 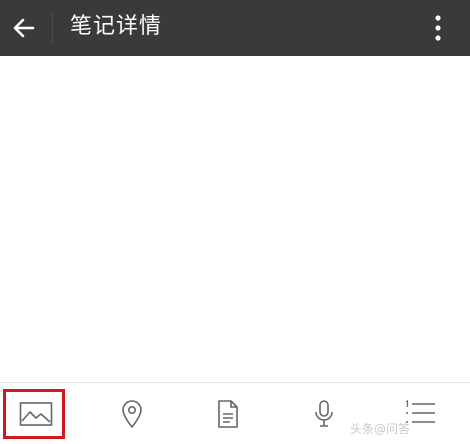 I want to click on document-icon, so click(x=228, y=414).